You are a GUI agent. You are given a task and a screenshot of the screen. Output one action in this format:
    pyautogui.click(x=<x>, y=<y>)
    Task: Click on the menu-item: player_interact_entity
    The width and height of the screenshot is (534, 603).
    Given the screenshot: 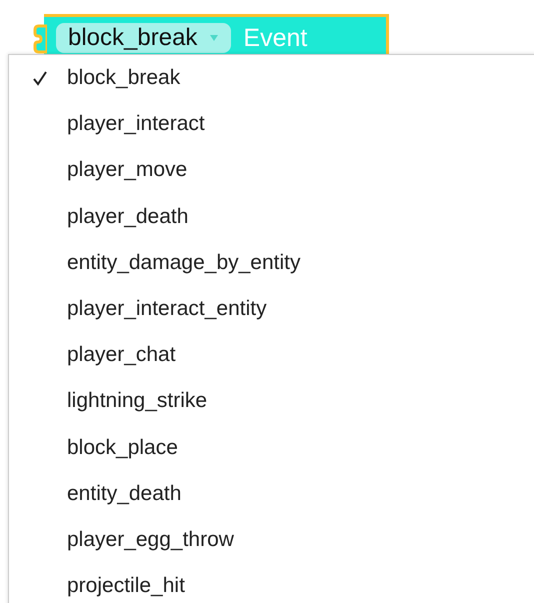 What is the action you would take?
    pyautogui.click(x=271, y=309)
    